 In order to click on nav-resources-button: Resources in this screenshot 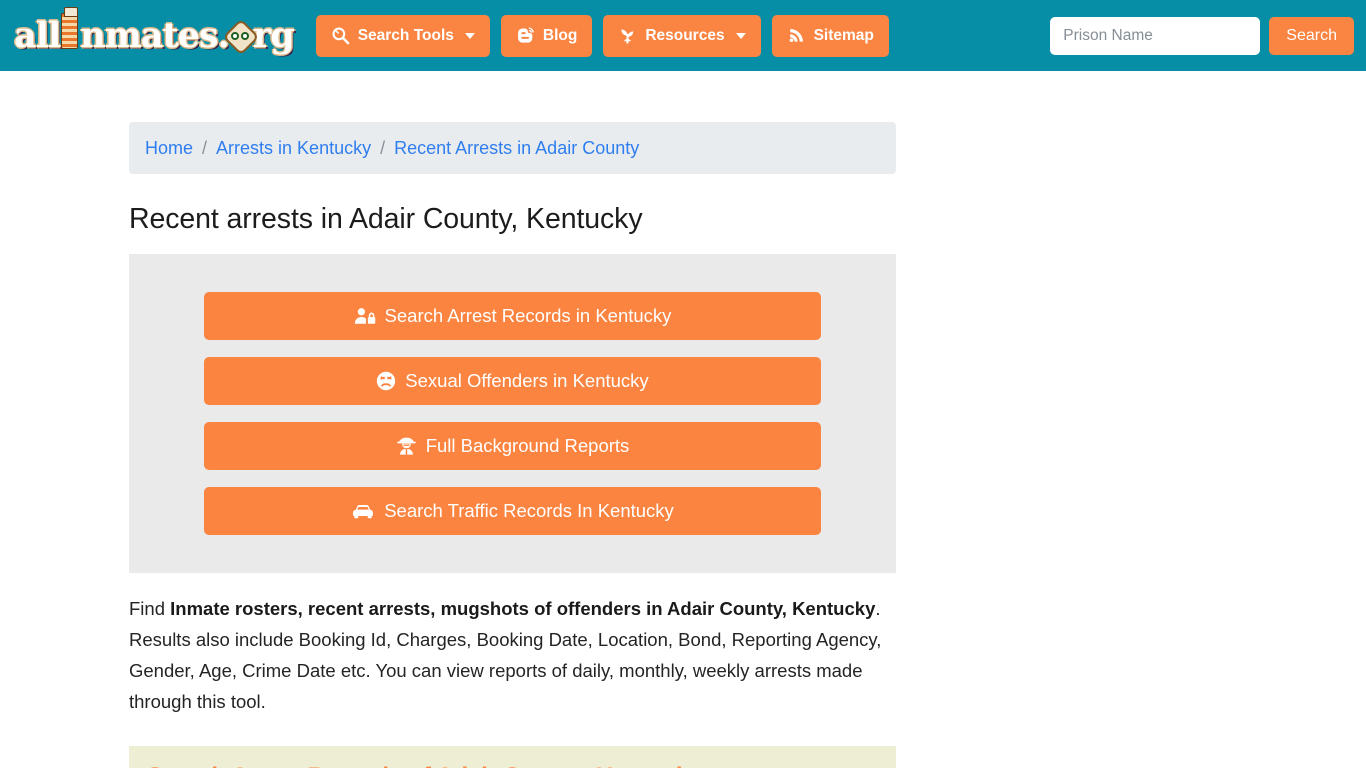, I will do `click(682, 35)`.